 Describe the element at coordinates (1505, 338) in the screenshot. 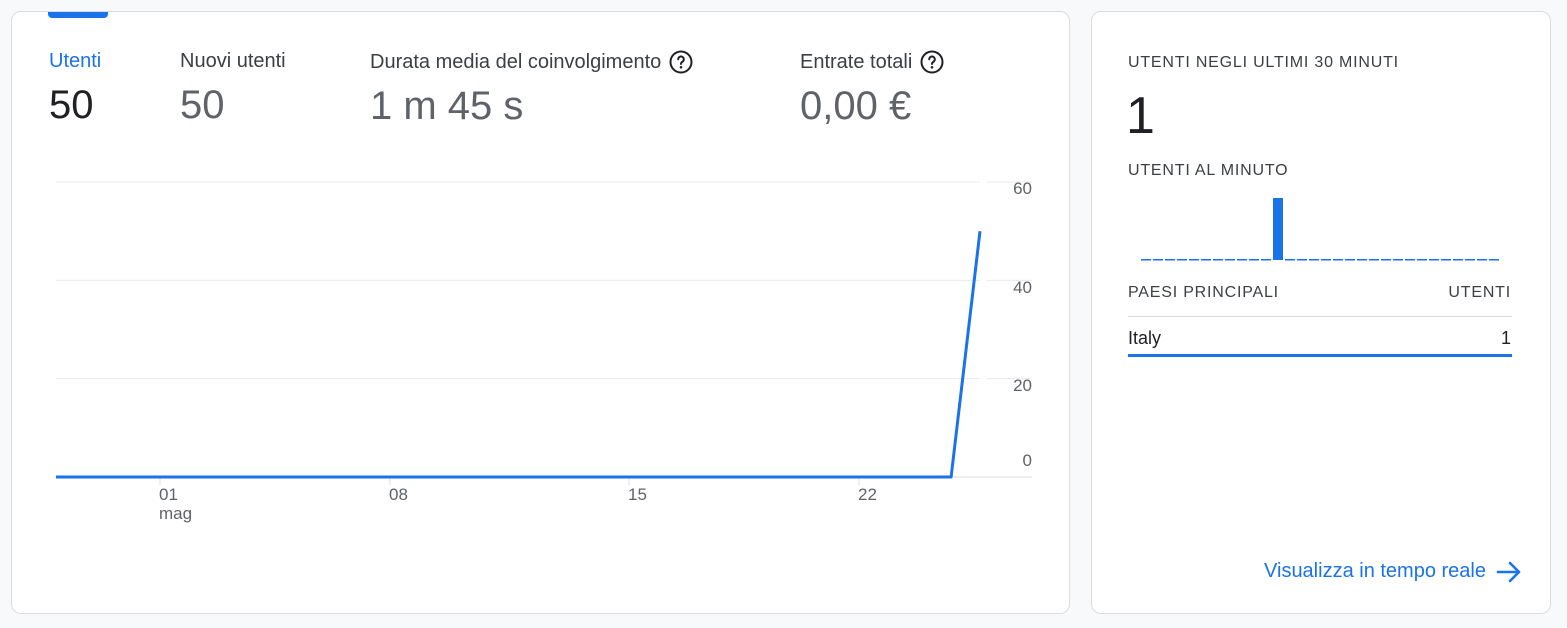

I see `country-users: 1` at that location.